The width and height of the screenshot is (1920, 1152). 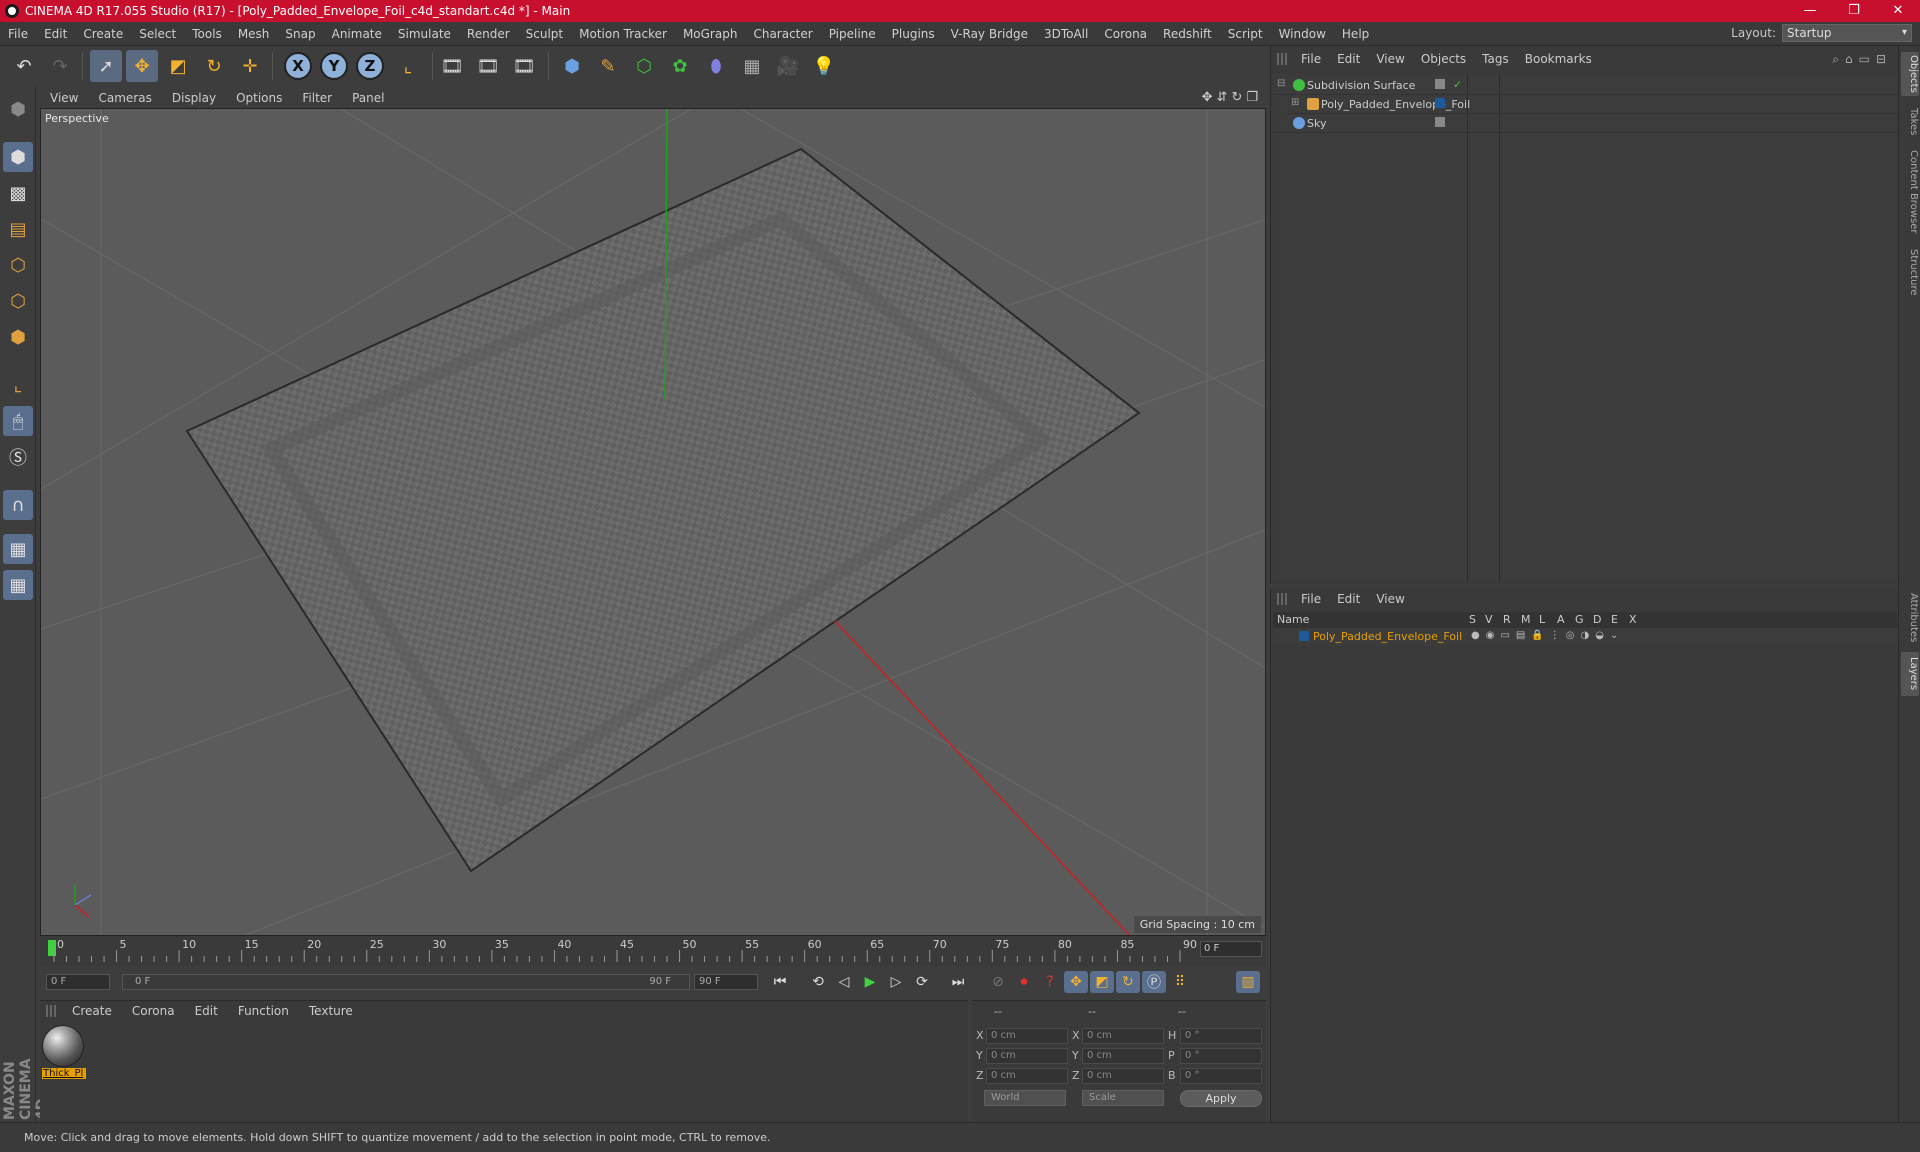 I want to click on size-y-field: 0 cm, so click(x=1123, y=1056).